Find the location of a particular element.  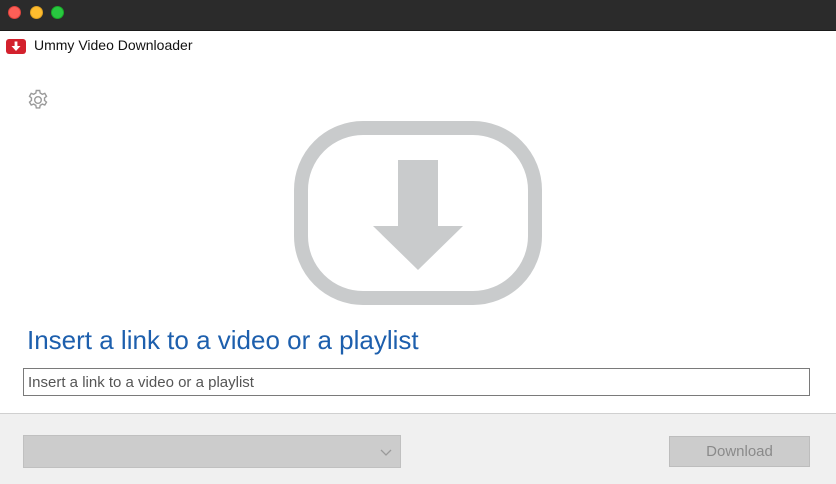

window-minimize-button is located at coordinates (36, 12).